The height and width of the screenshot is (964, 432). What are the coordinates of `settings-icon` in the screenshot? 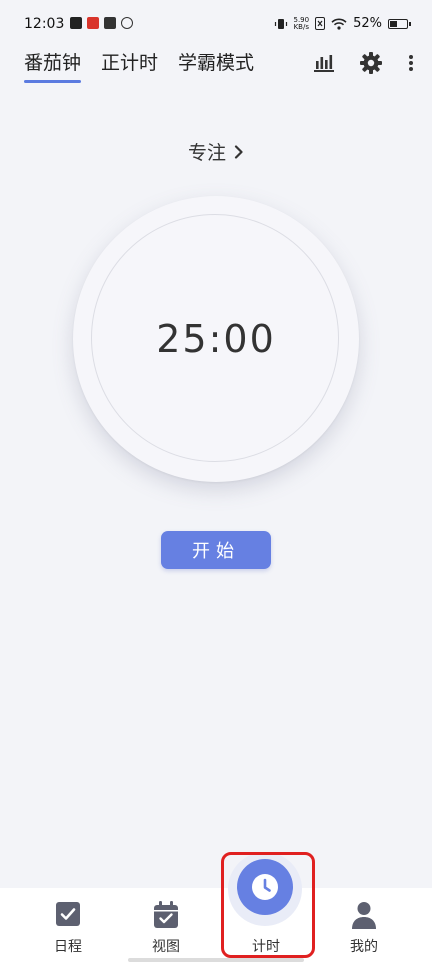 It's located at (371, 63).